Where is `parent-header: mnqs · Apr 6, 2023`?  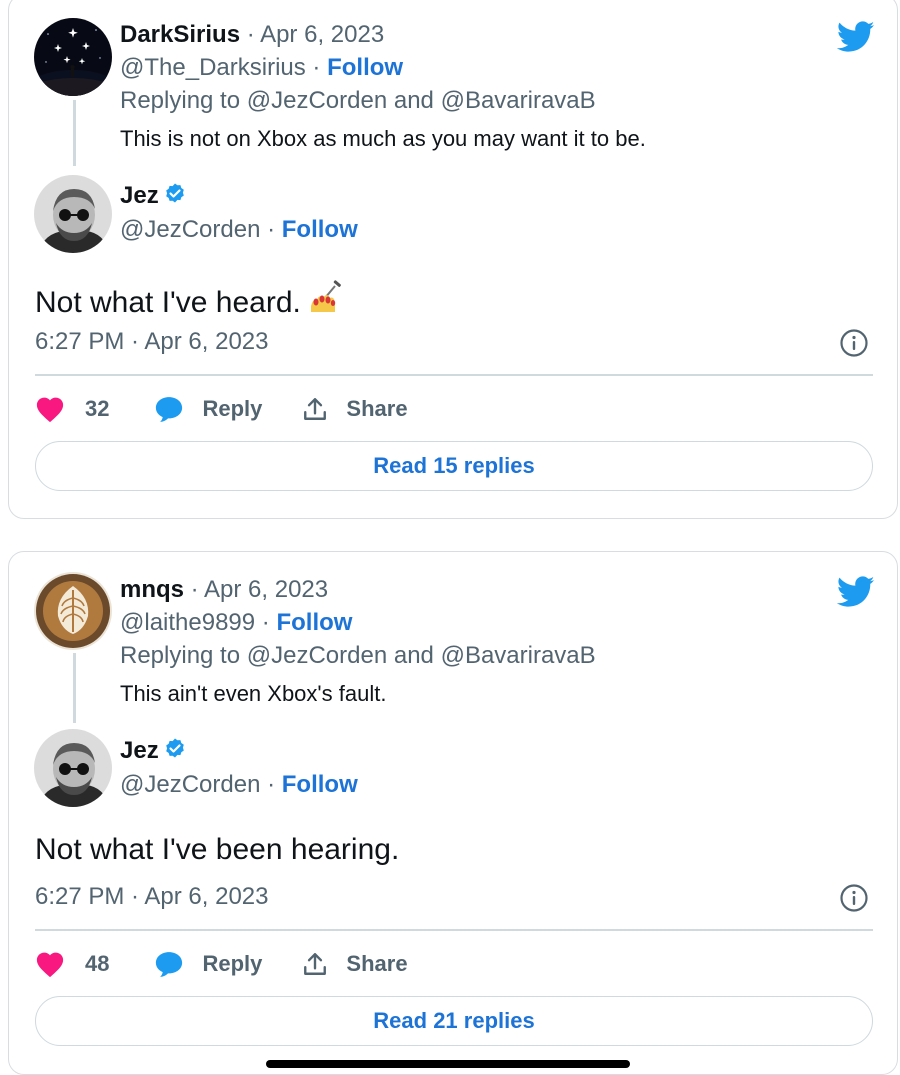
parent-header: mnqs · Apr 6, 2023 is located at coordinates (224, 589).